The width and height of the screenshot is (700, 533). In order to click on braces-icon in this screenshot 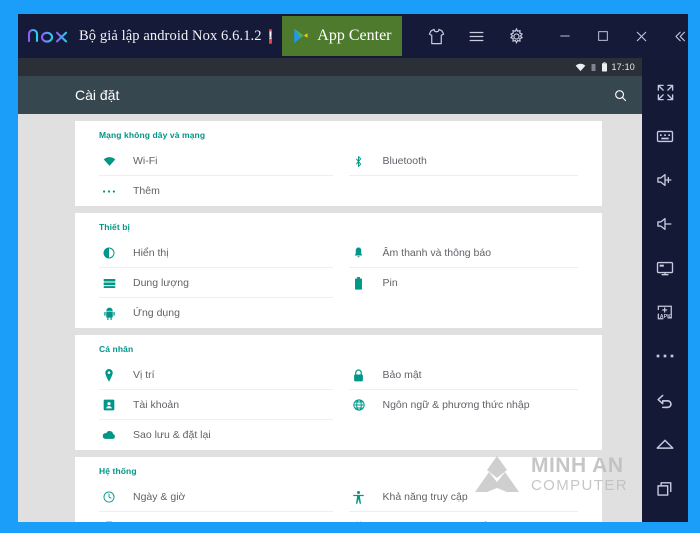, I will do `click(359, 521)`.